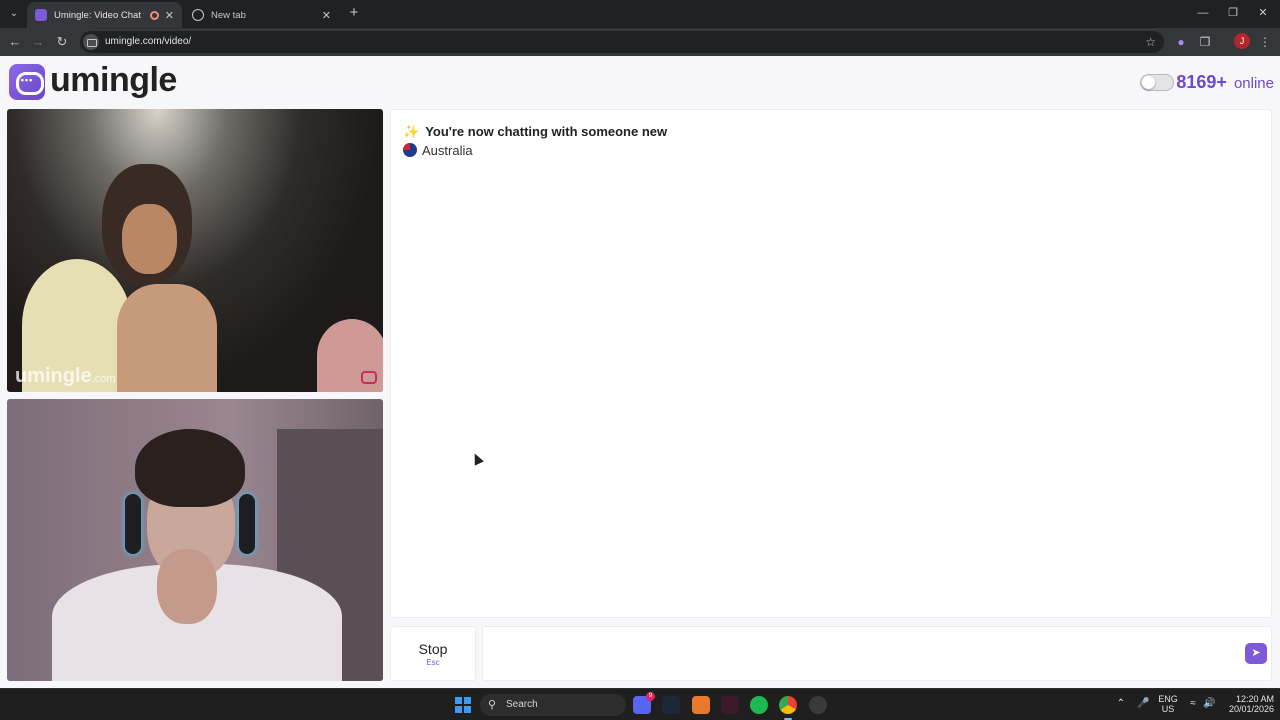  Describe the element at coordinates (154, 15) in the screenshot. I see `recording-icon` at that location.